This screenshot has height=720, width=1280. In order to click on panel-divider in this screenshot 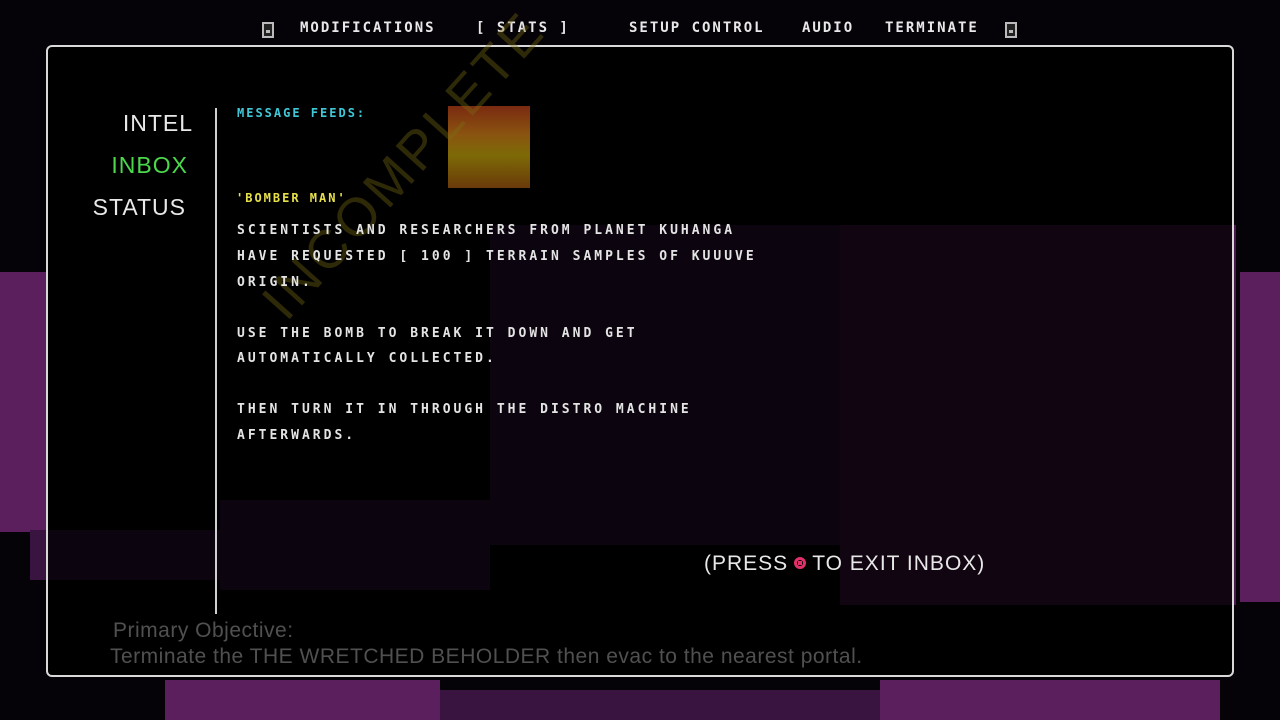, I will do `click(216, 361)`.